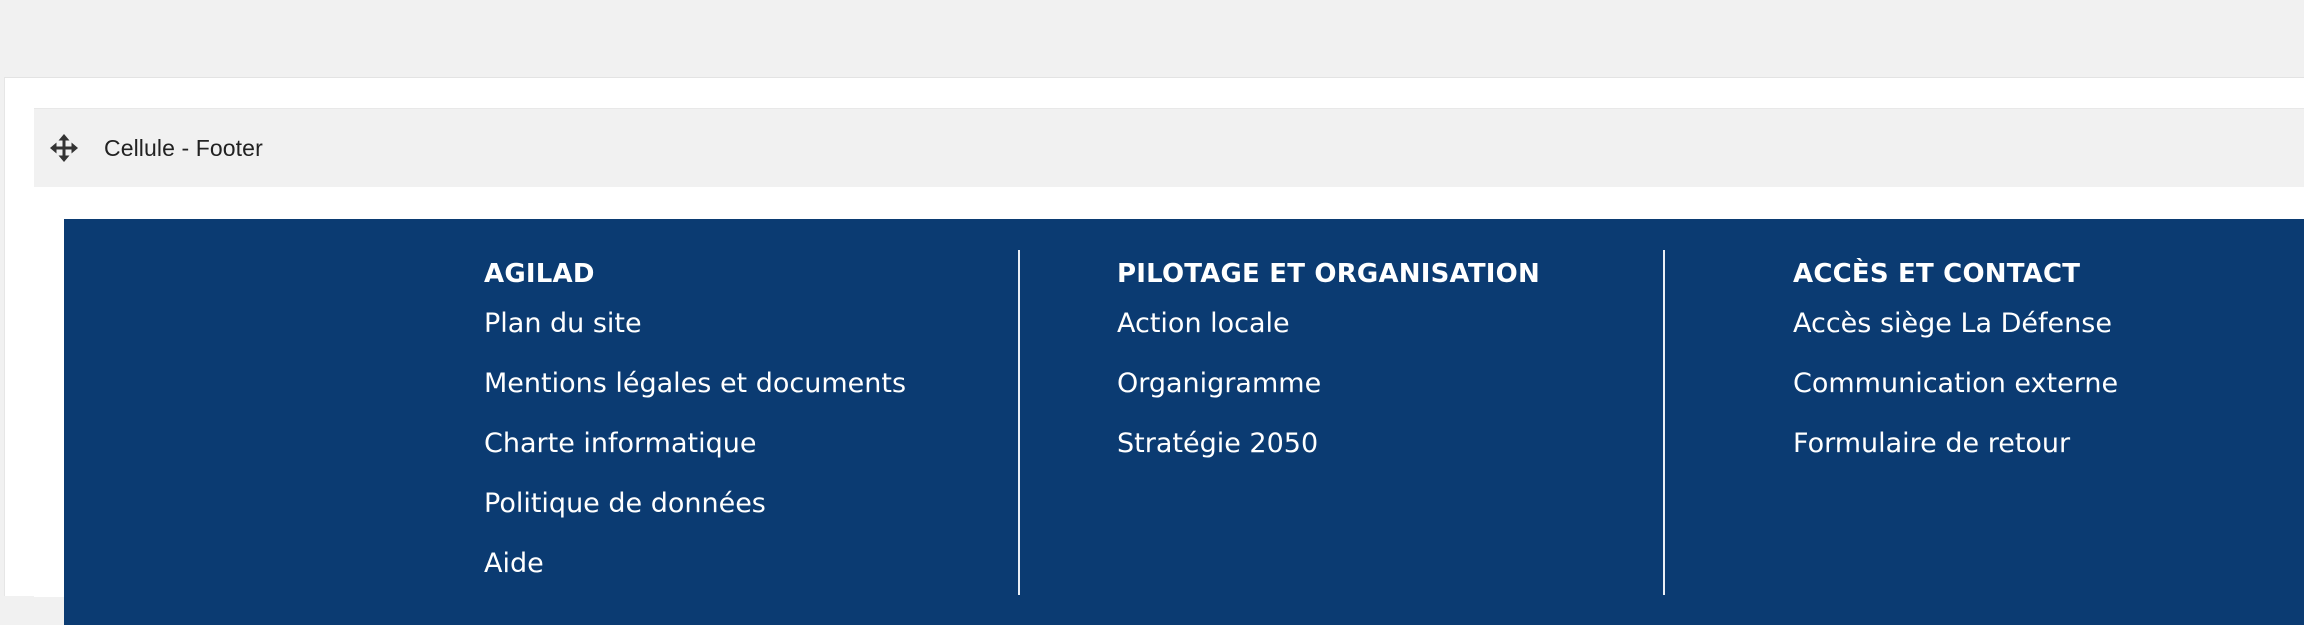 The image size is (2304, 625). What do you see at coordinates (1937, 274) in the screenshot?
I see `footer-column-heading: ACCÈS ET CONTACT` at bounding box center [1937, 274].